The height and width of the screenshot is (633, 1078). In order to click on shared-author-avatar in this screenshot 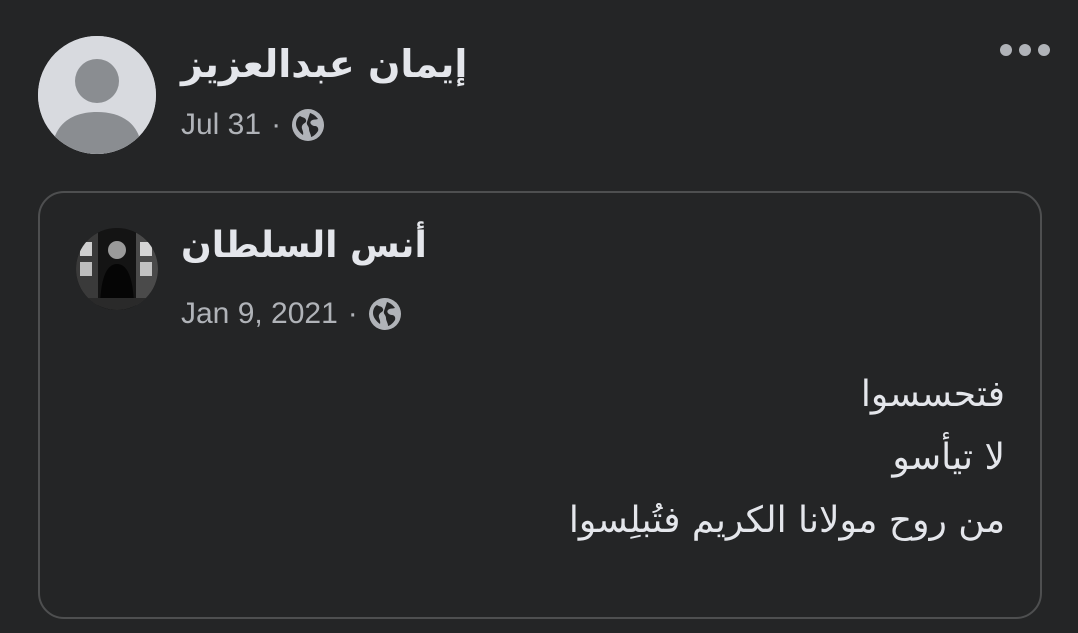, I will do `click(117, 269)`.